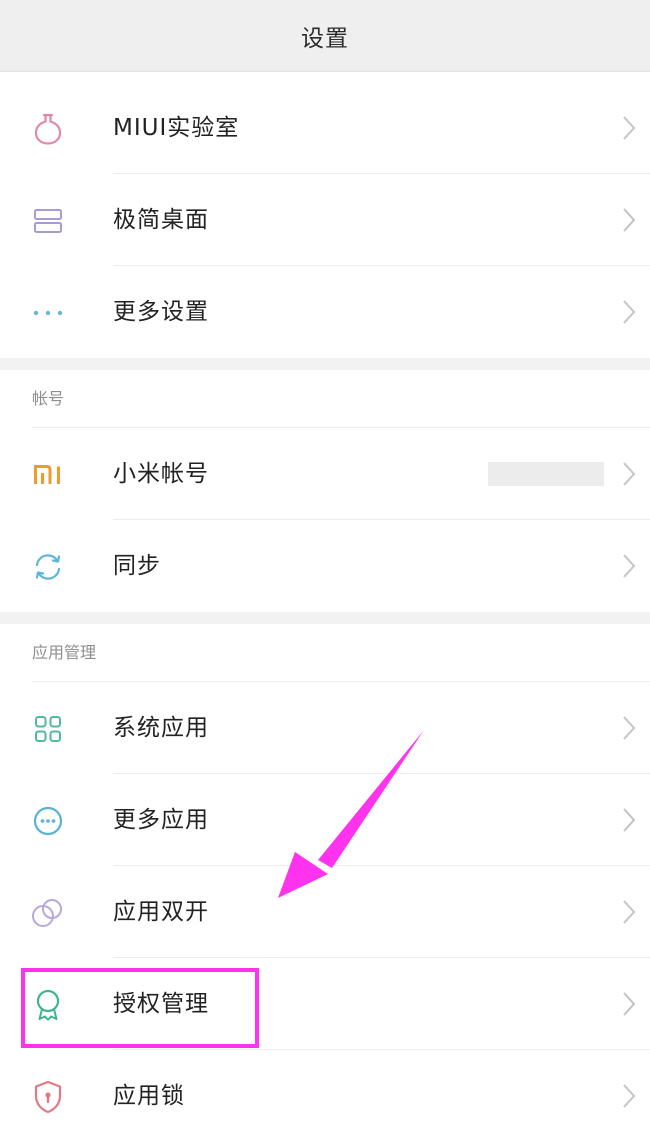 Image resolution: width=650 pixels, height=1142 pixels. What do you see at coordinates (48, 221) in the screenshot?
I see `layout-icon` at bounding box center [48, 221].